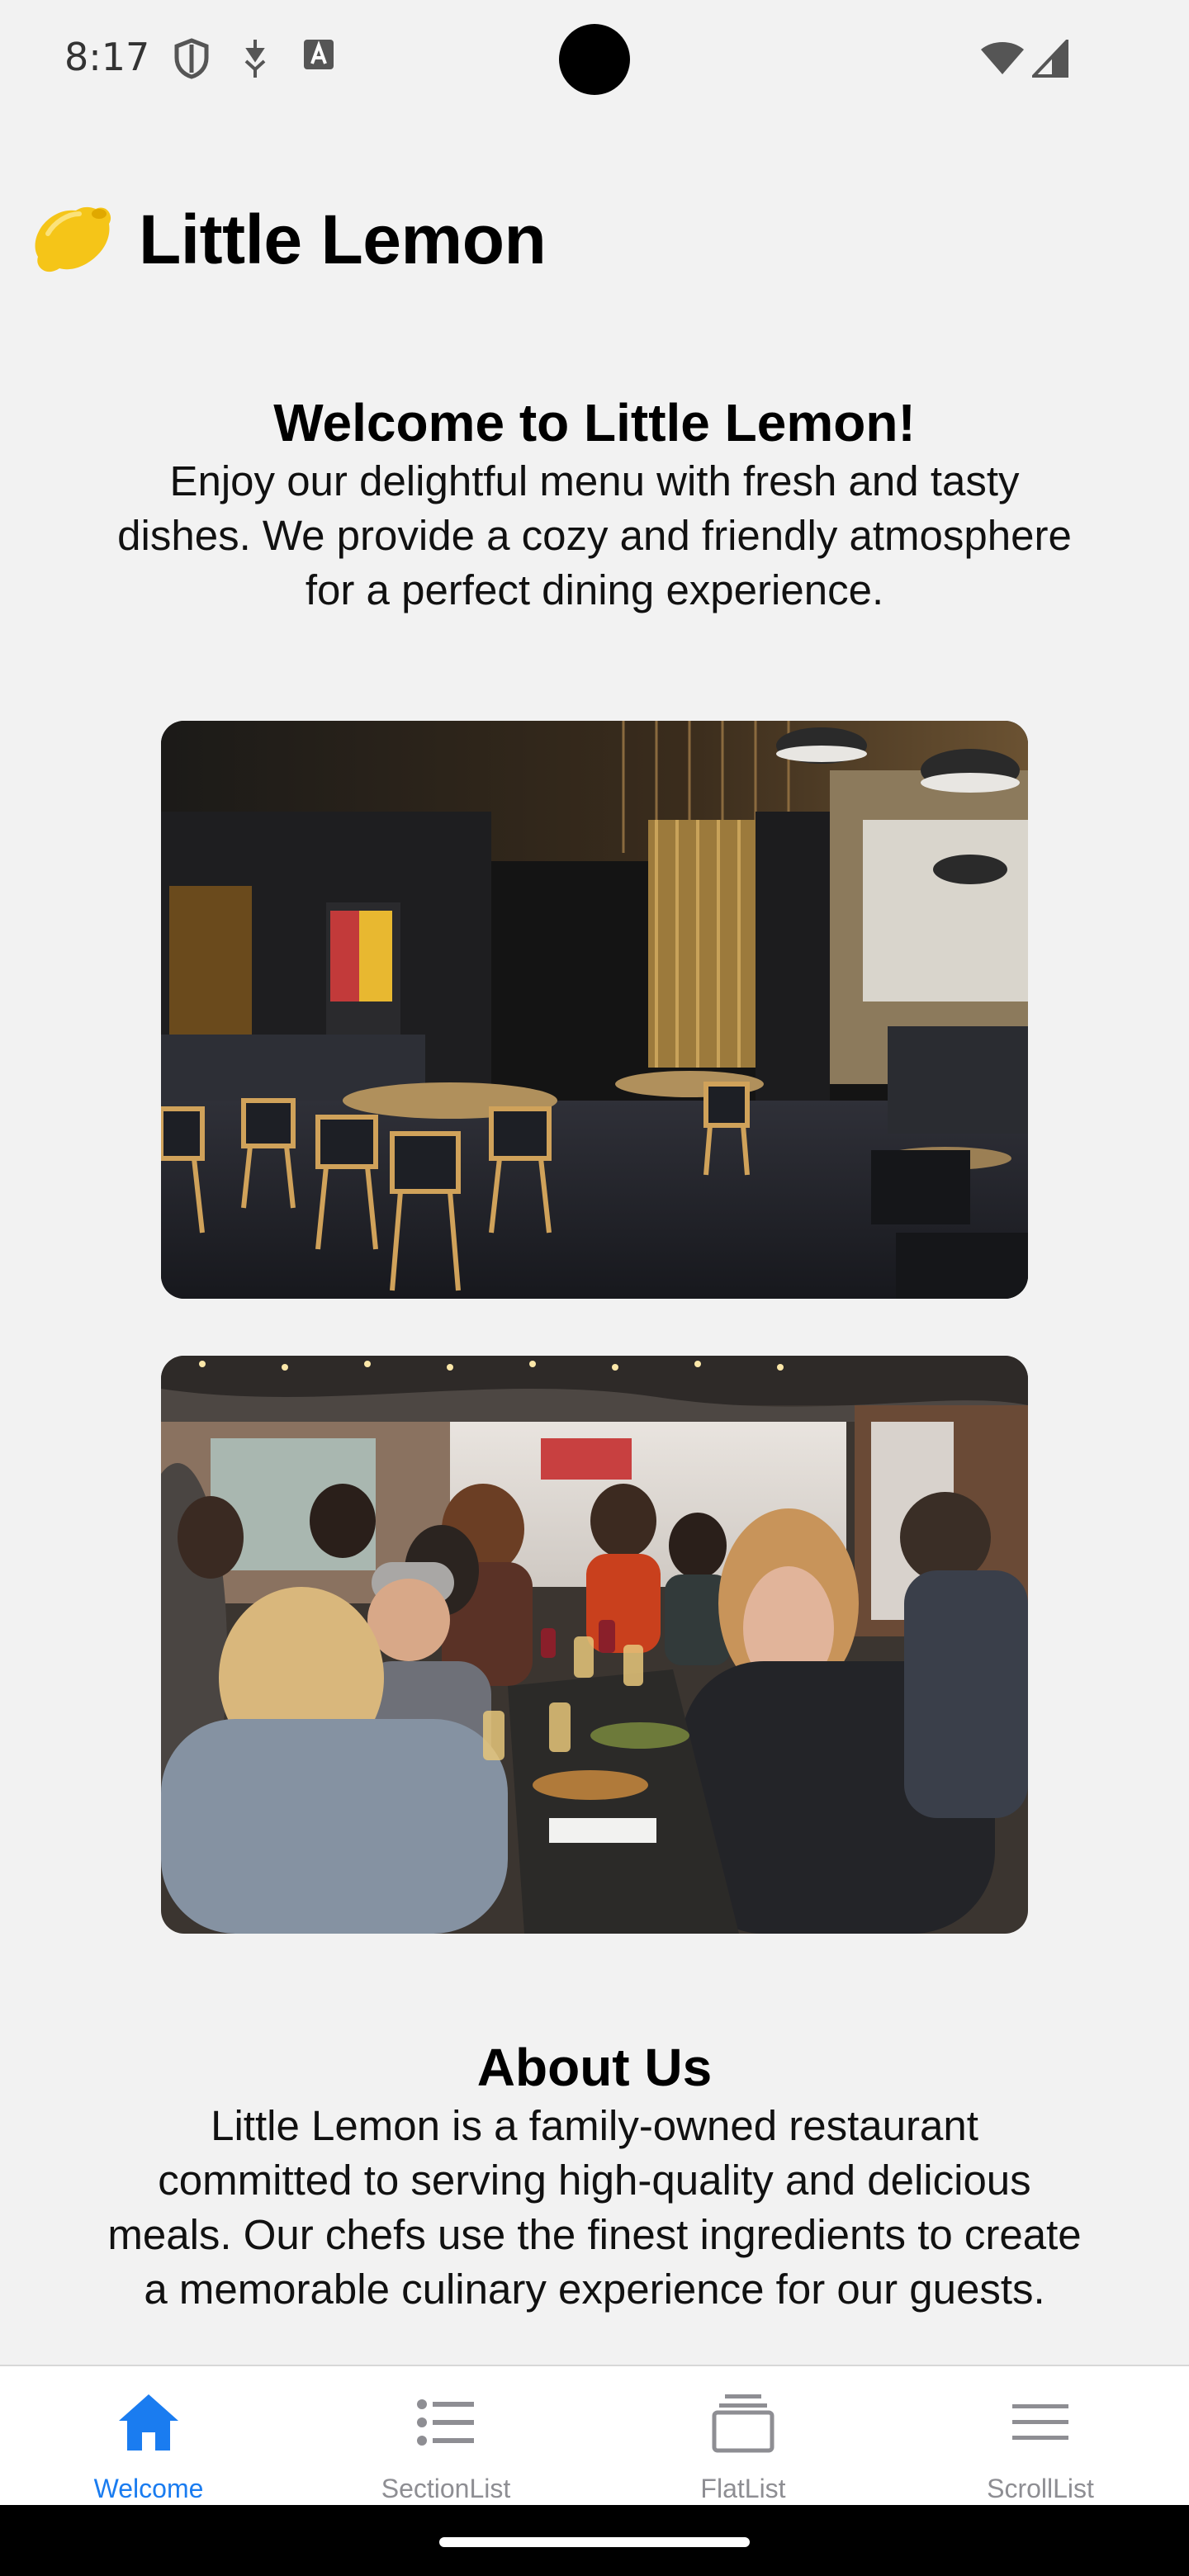  What do you see at coordinates (446, 2488) in the screenshot?
I see `tab-label: SectionList` at bounding box center [446, 2488].